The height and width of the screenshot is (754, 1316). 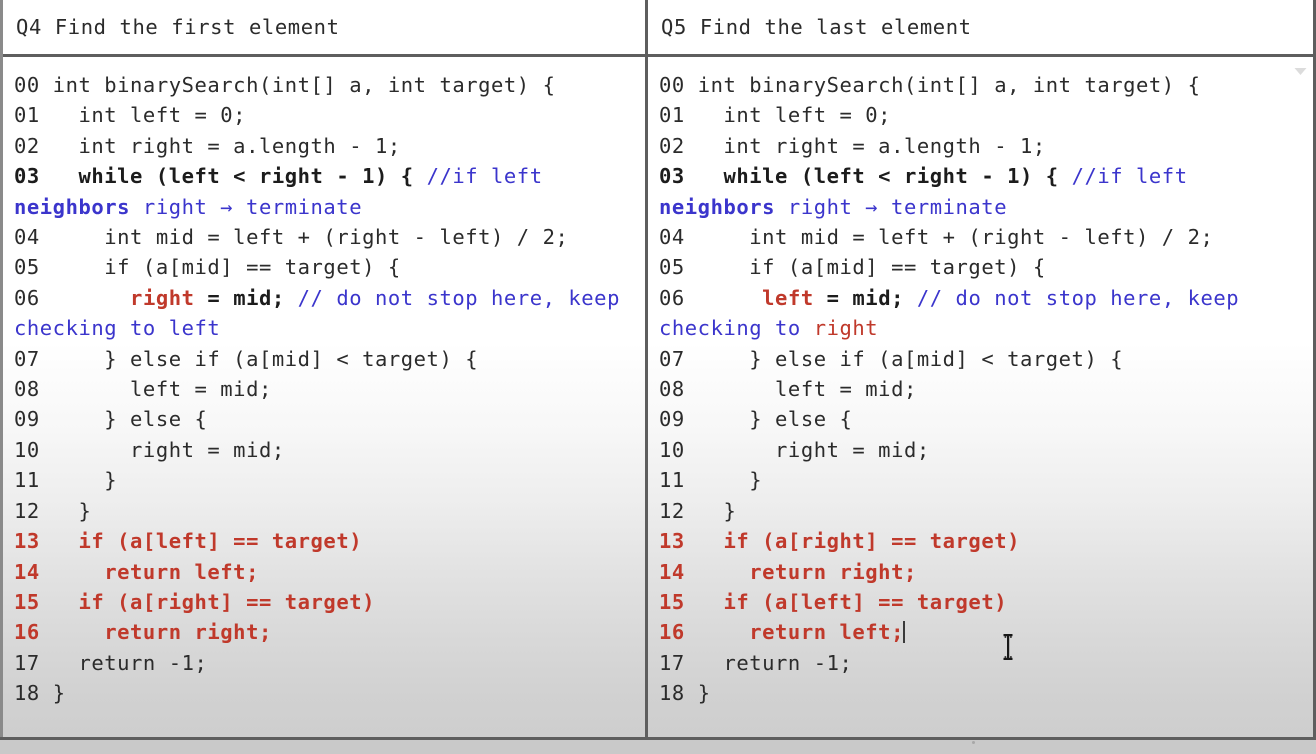 I want to click on code-line: 15 if (a[left] == target), so click(x=980, y=602).